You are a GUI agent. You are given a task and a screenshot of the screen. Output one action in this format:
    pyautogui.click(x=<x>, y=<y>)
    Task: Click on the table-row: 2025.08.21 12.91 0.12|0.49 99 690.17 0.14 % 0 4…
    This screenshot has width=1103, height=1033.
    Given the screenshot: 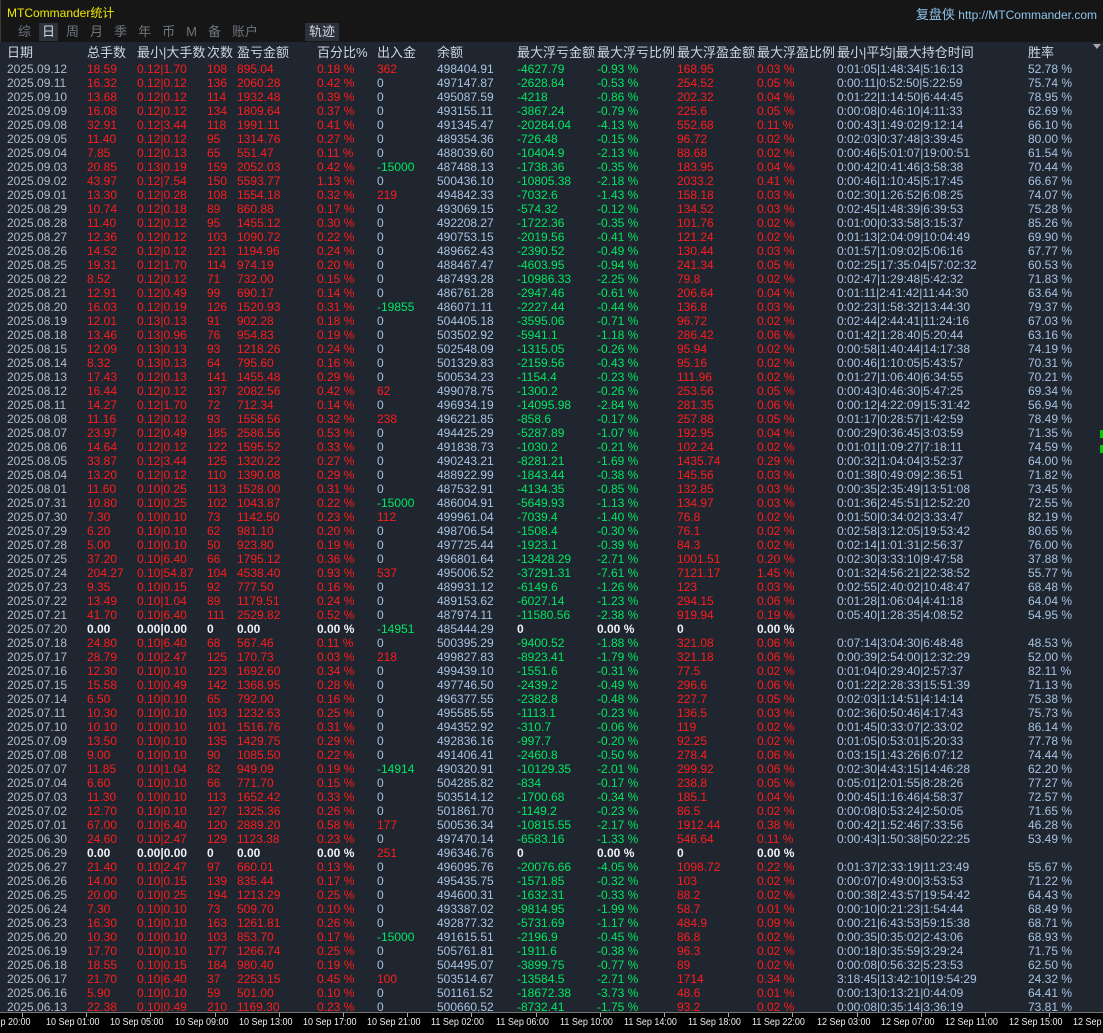 What is the action you would take?
    pyautogui.click(x=550, y=293)
    